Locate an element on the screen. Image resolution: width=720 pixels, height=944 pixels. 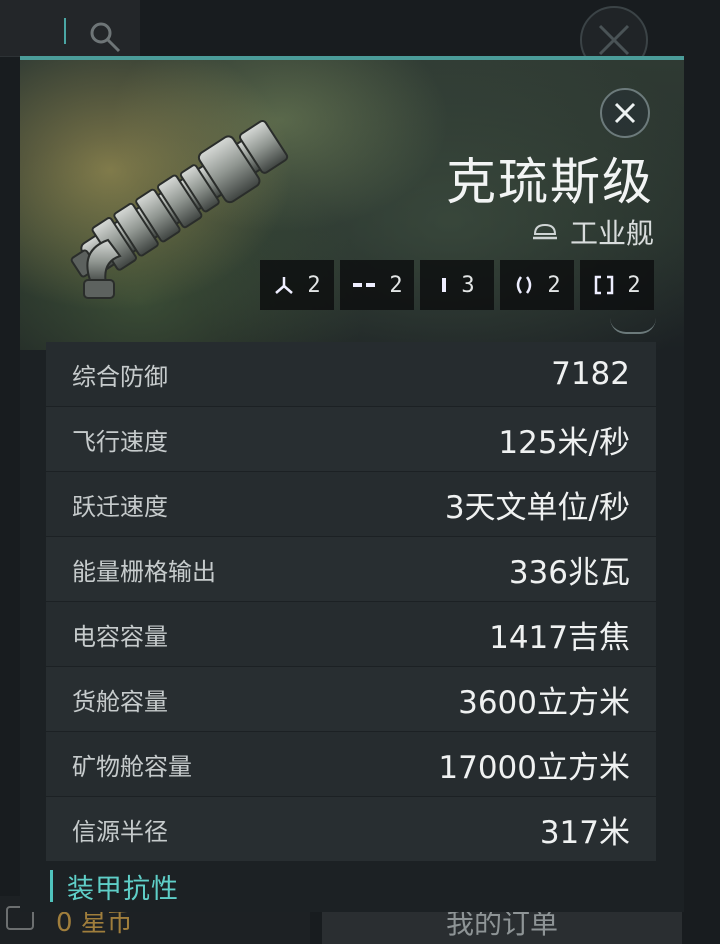
mid-slot-badge: 2 is located at coordinates (377, 285).